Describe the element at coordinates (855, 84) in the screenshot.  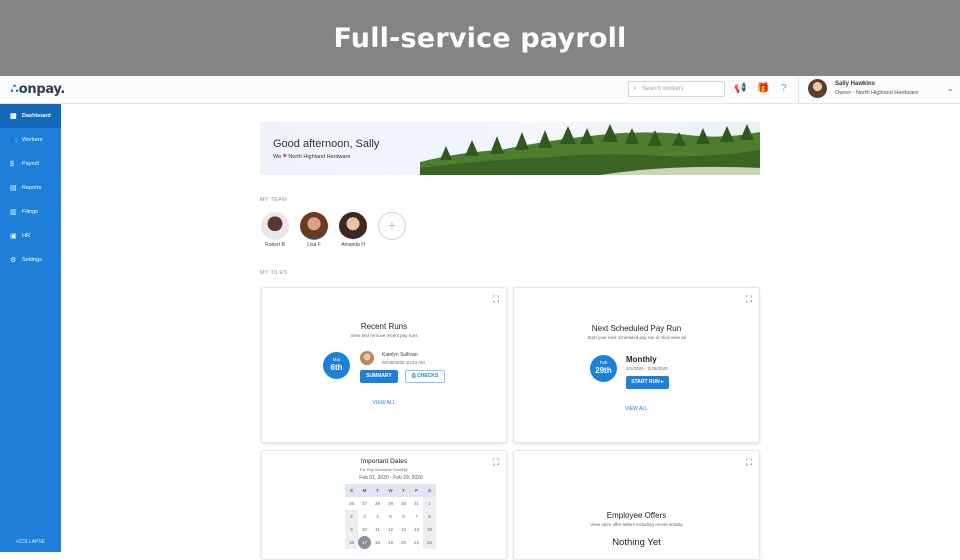
I see `user-name: Sally Hawkins` at that location.